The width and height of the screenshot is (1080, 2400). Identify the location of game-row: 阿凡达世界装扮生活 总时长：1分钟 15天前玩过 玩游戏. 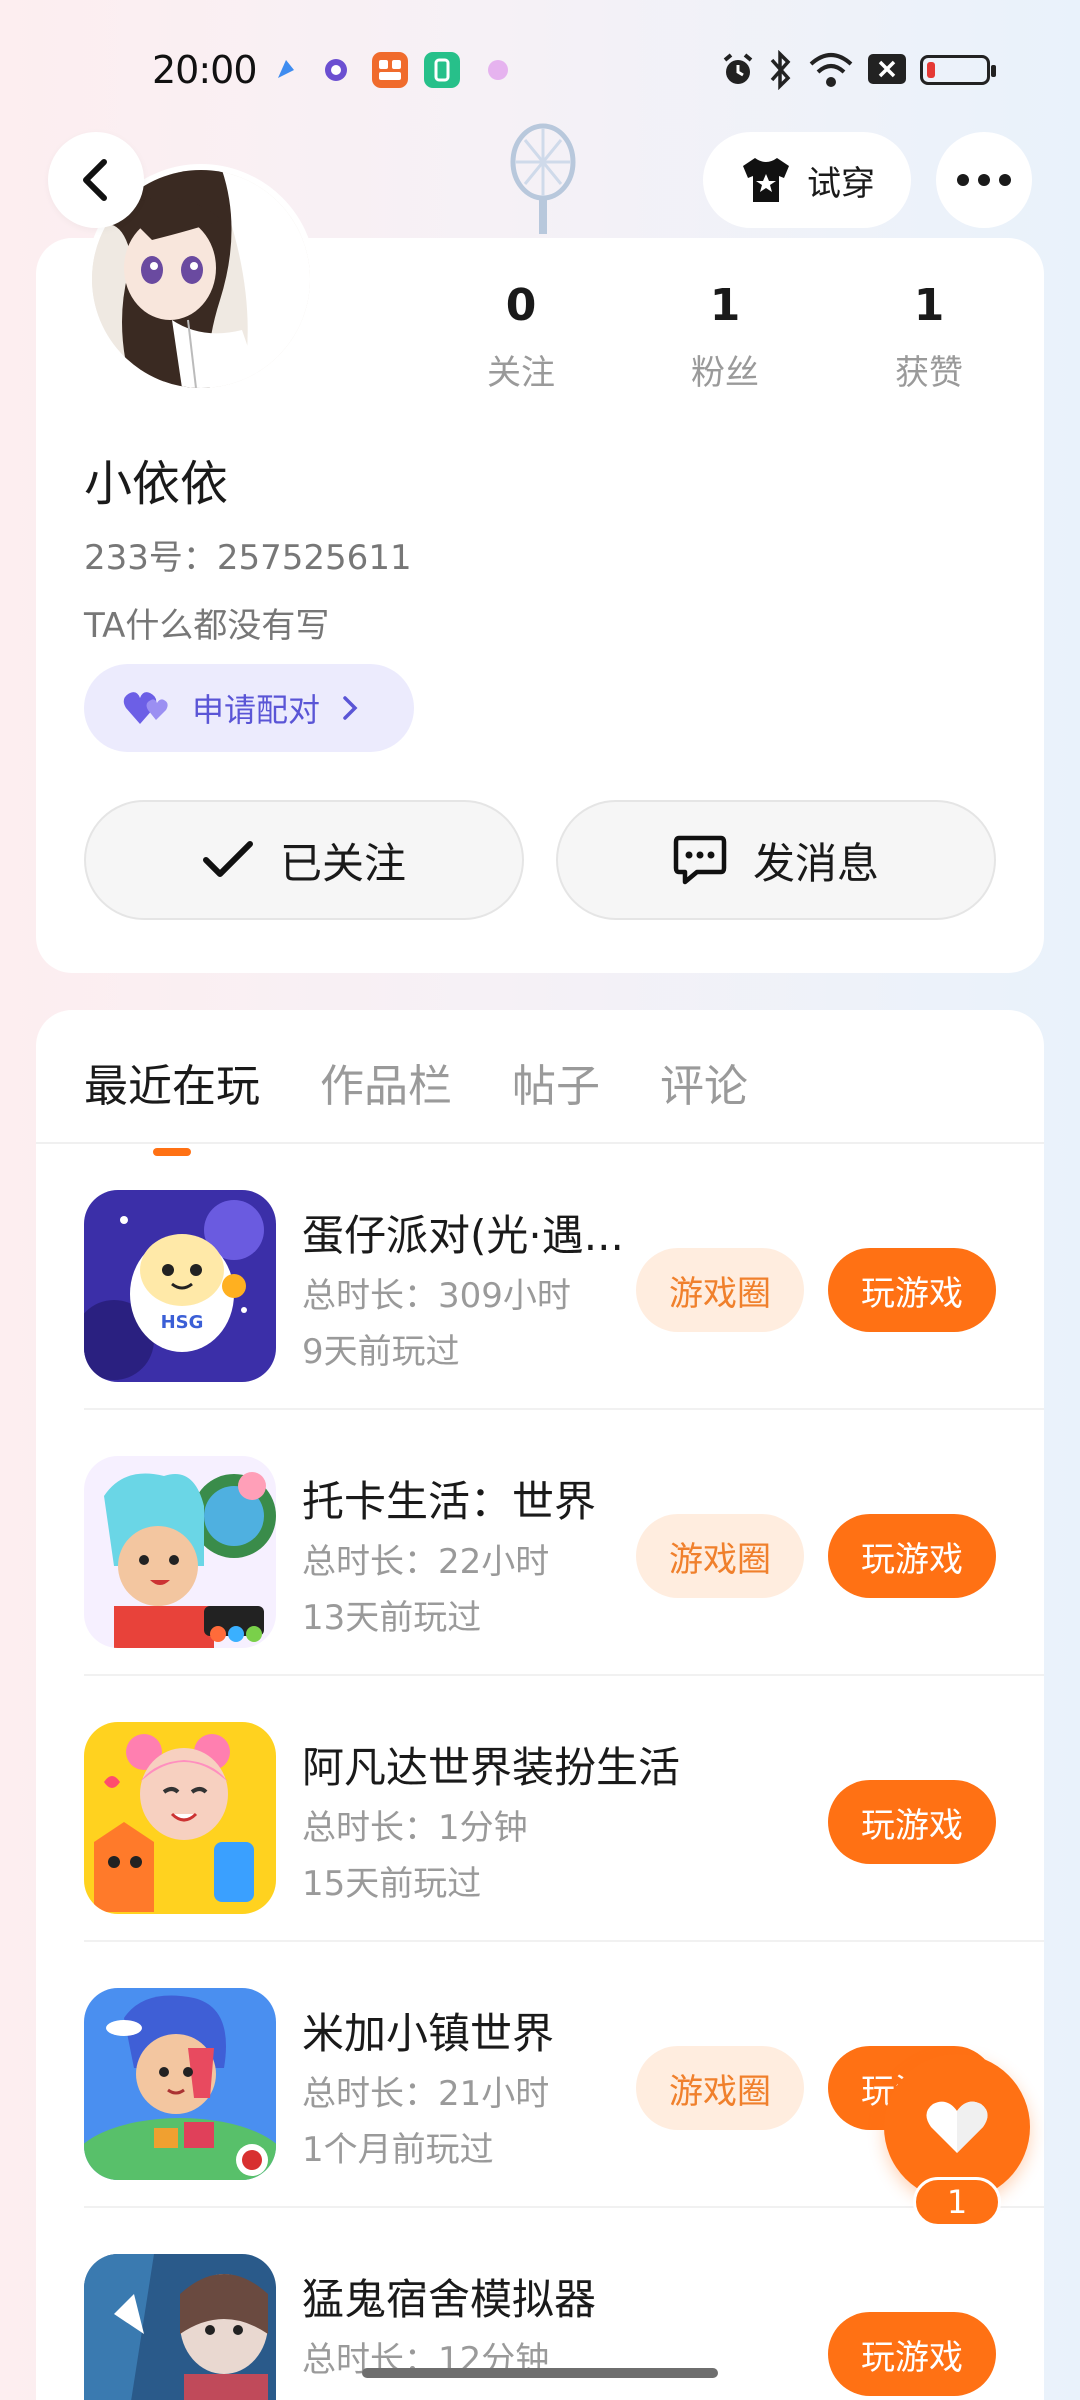
(564, 1809).